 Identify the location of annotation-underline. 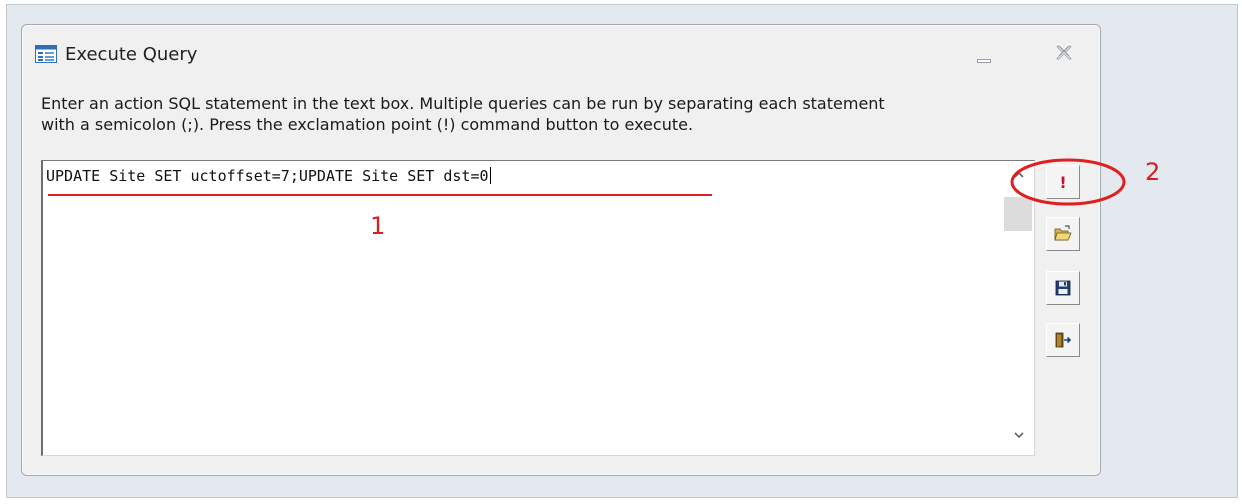
(380, 195).